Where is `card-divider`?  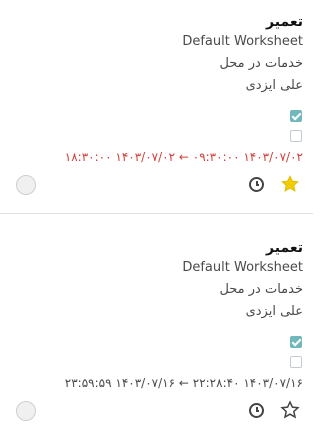
card-divider is located at coordinates (156, 213).